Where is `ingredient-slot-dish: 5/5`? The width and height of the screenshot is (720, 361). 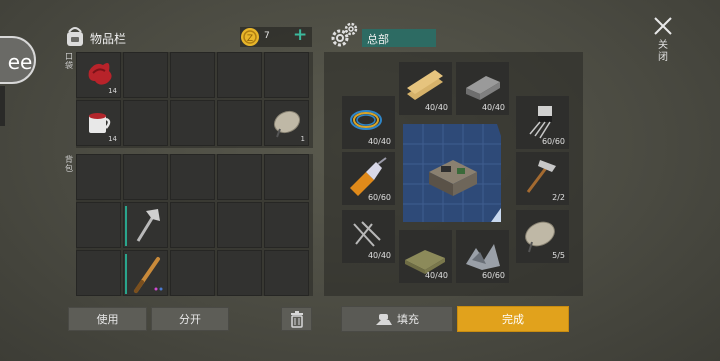 ingredient-slot-dish: 5/5 is located at coordinates (542, 236).